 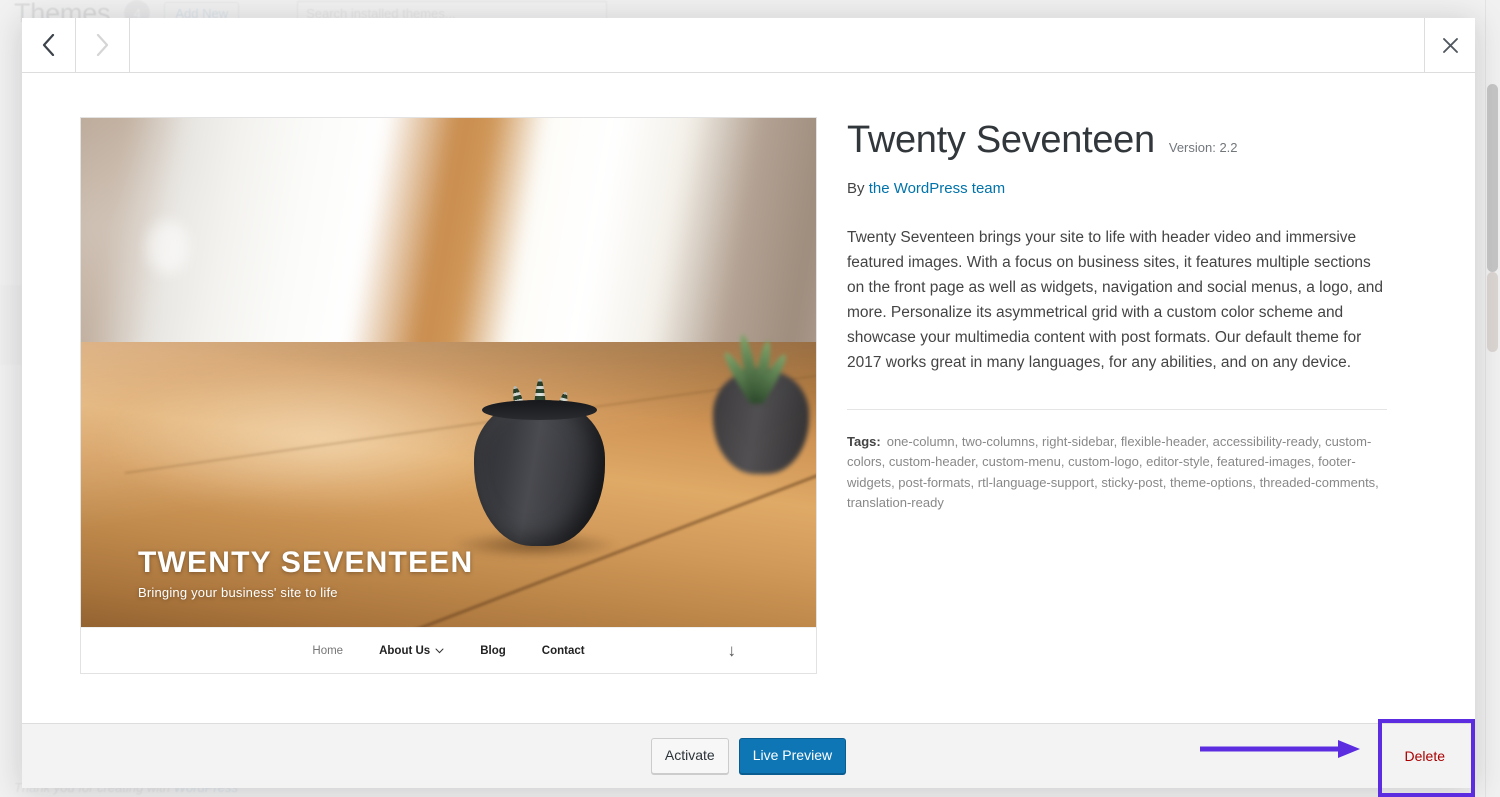 I want to click on theme-author-line: By the WordPress team, so click(x=1132, y=188).